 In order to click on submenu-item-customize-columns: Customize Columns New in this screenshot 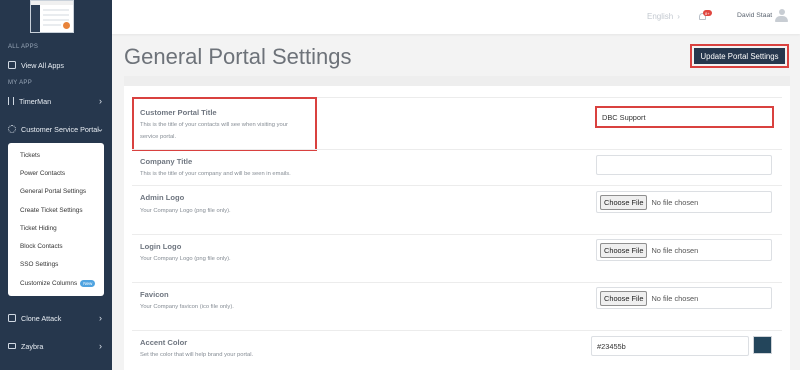, I will do `click(58, 284)`.